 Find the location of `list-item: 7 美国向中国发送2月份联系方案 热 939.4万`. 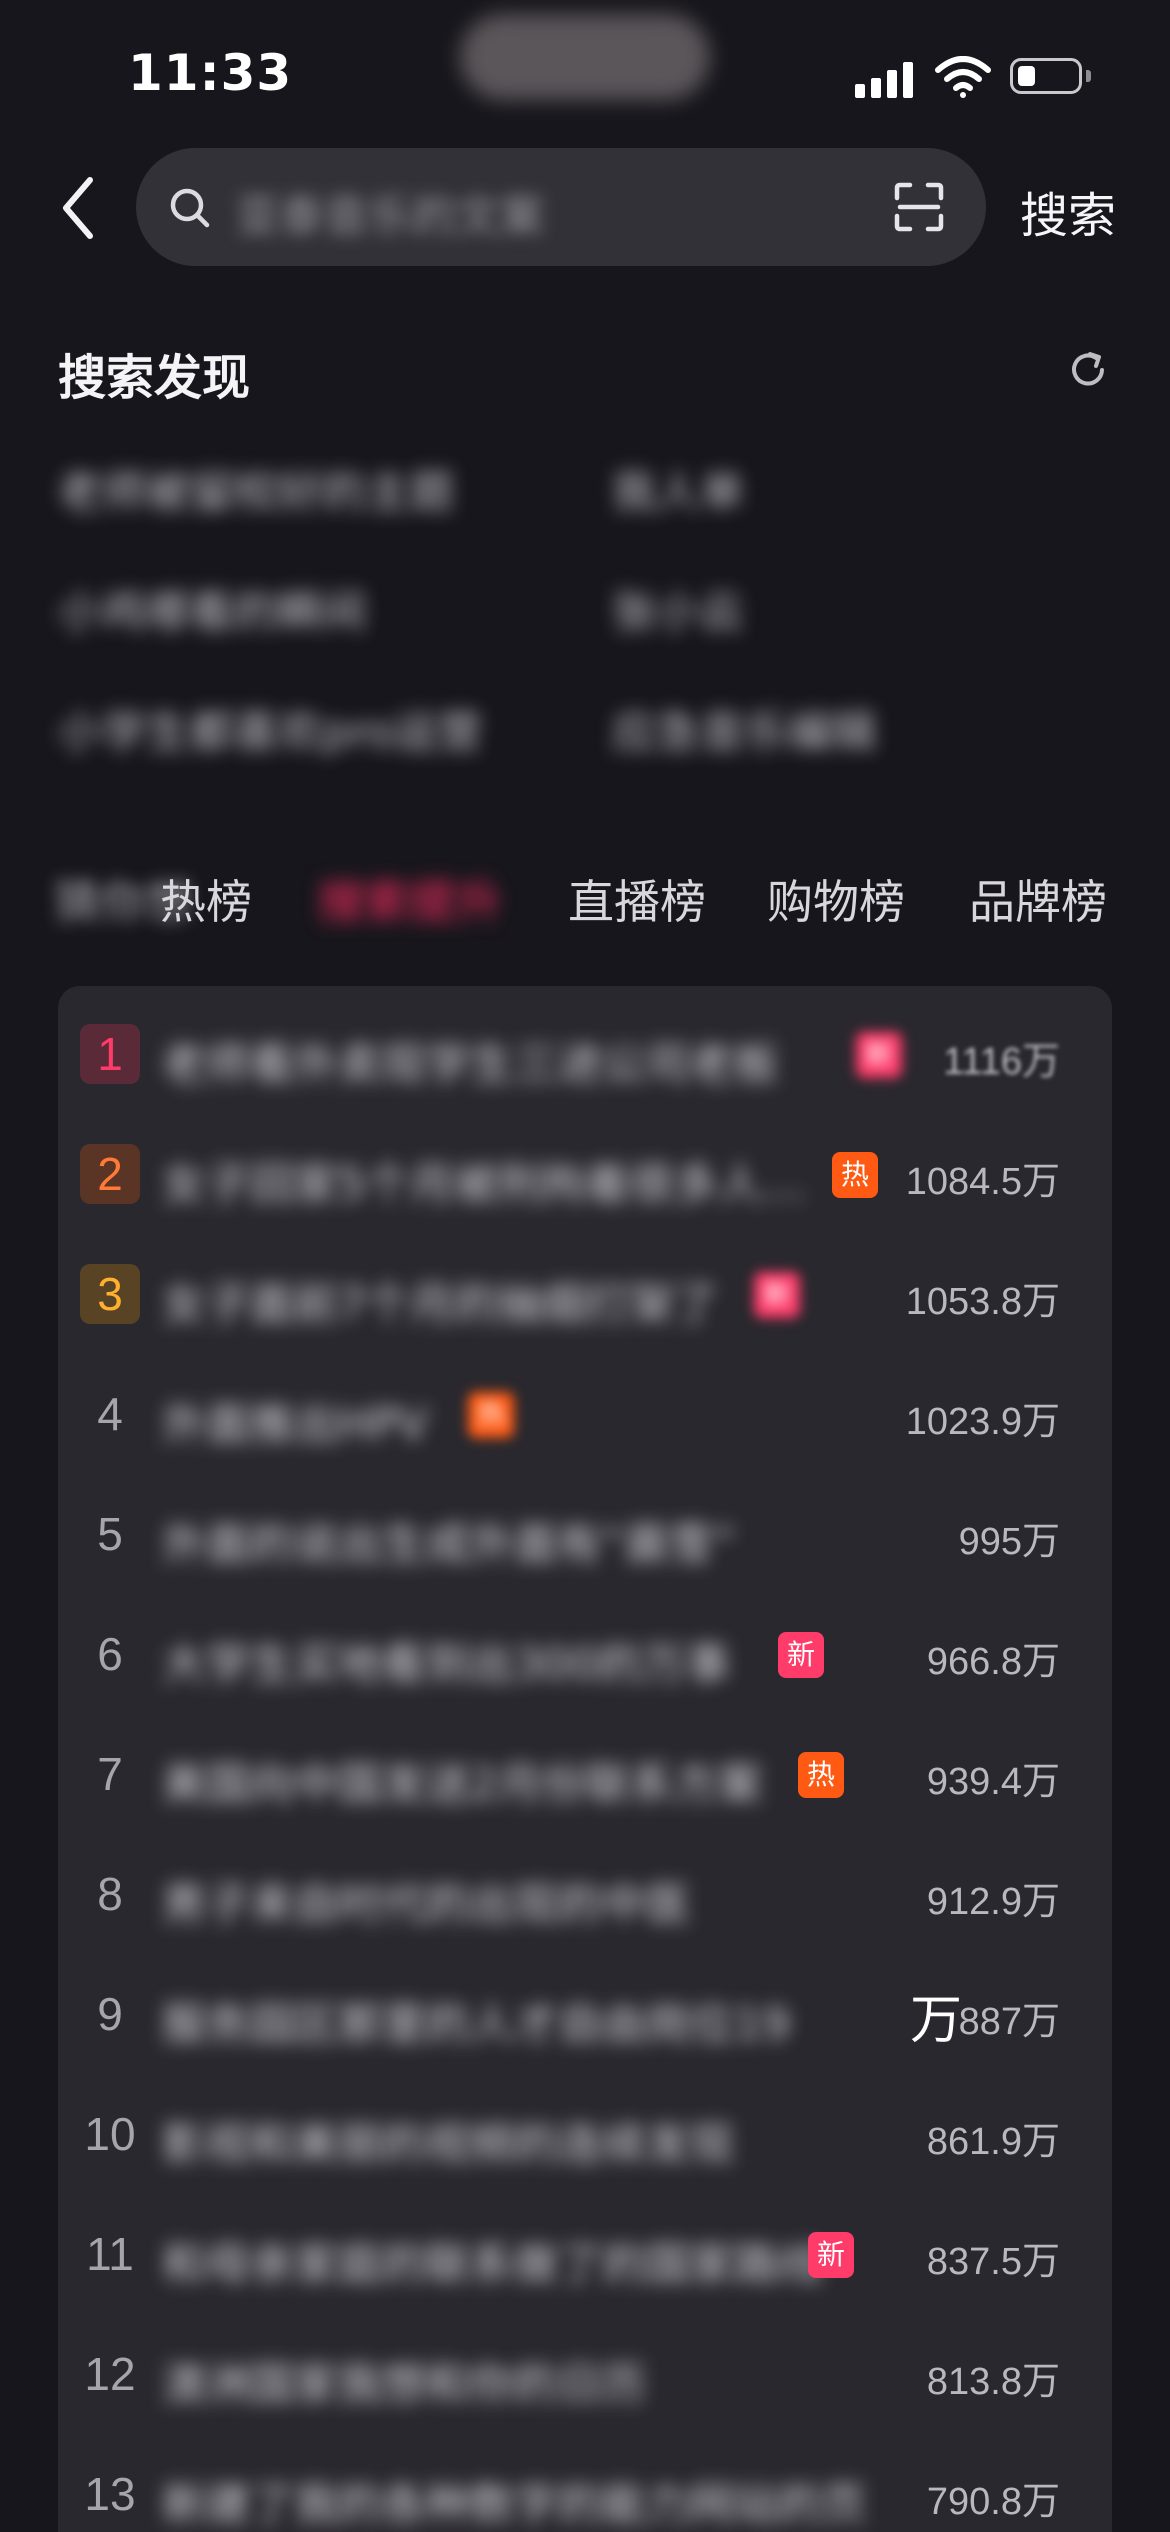

list-item: 7 美国向中国发送2月份联系方案 热 939.4万 is located at coordinates (585, 1780).